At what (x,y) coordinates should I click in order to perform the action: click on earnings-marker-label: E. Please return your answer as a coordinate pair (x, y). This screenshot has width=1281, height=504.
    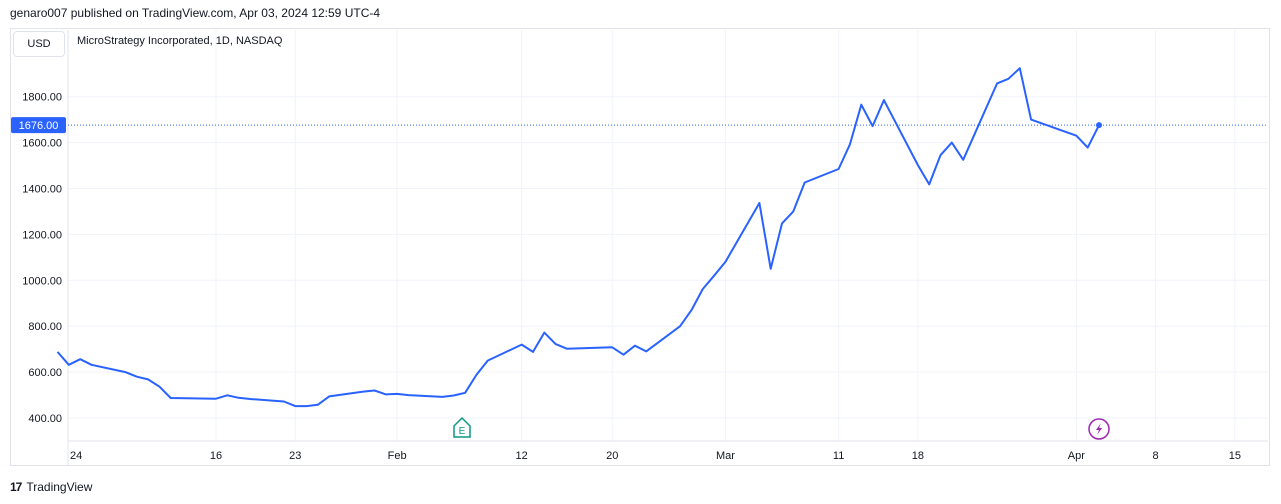
    Looking at the image, I should click on (462, 431).